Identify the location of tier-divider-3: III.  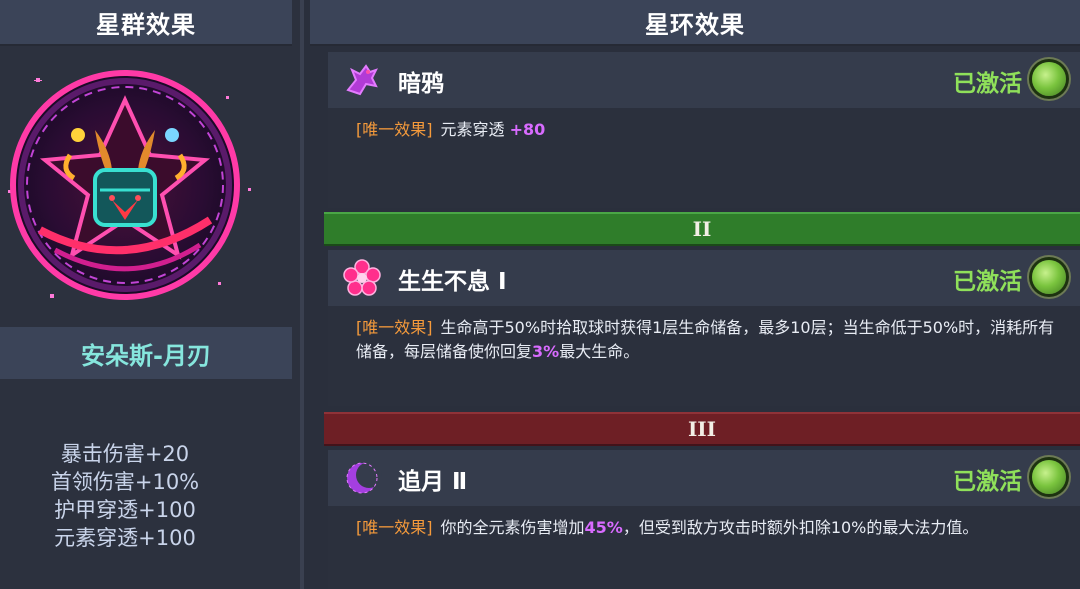
(702, 429).